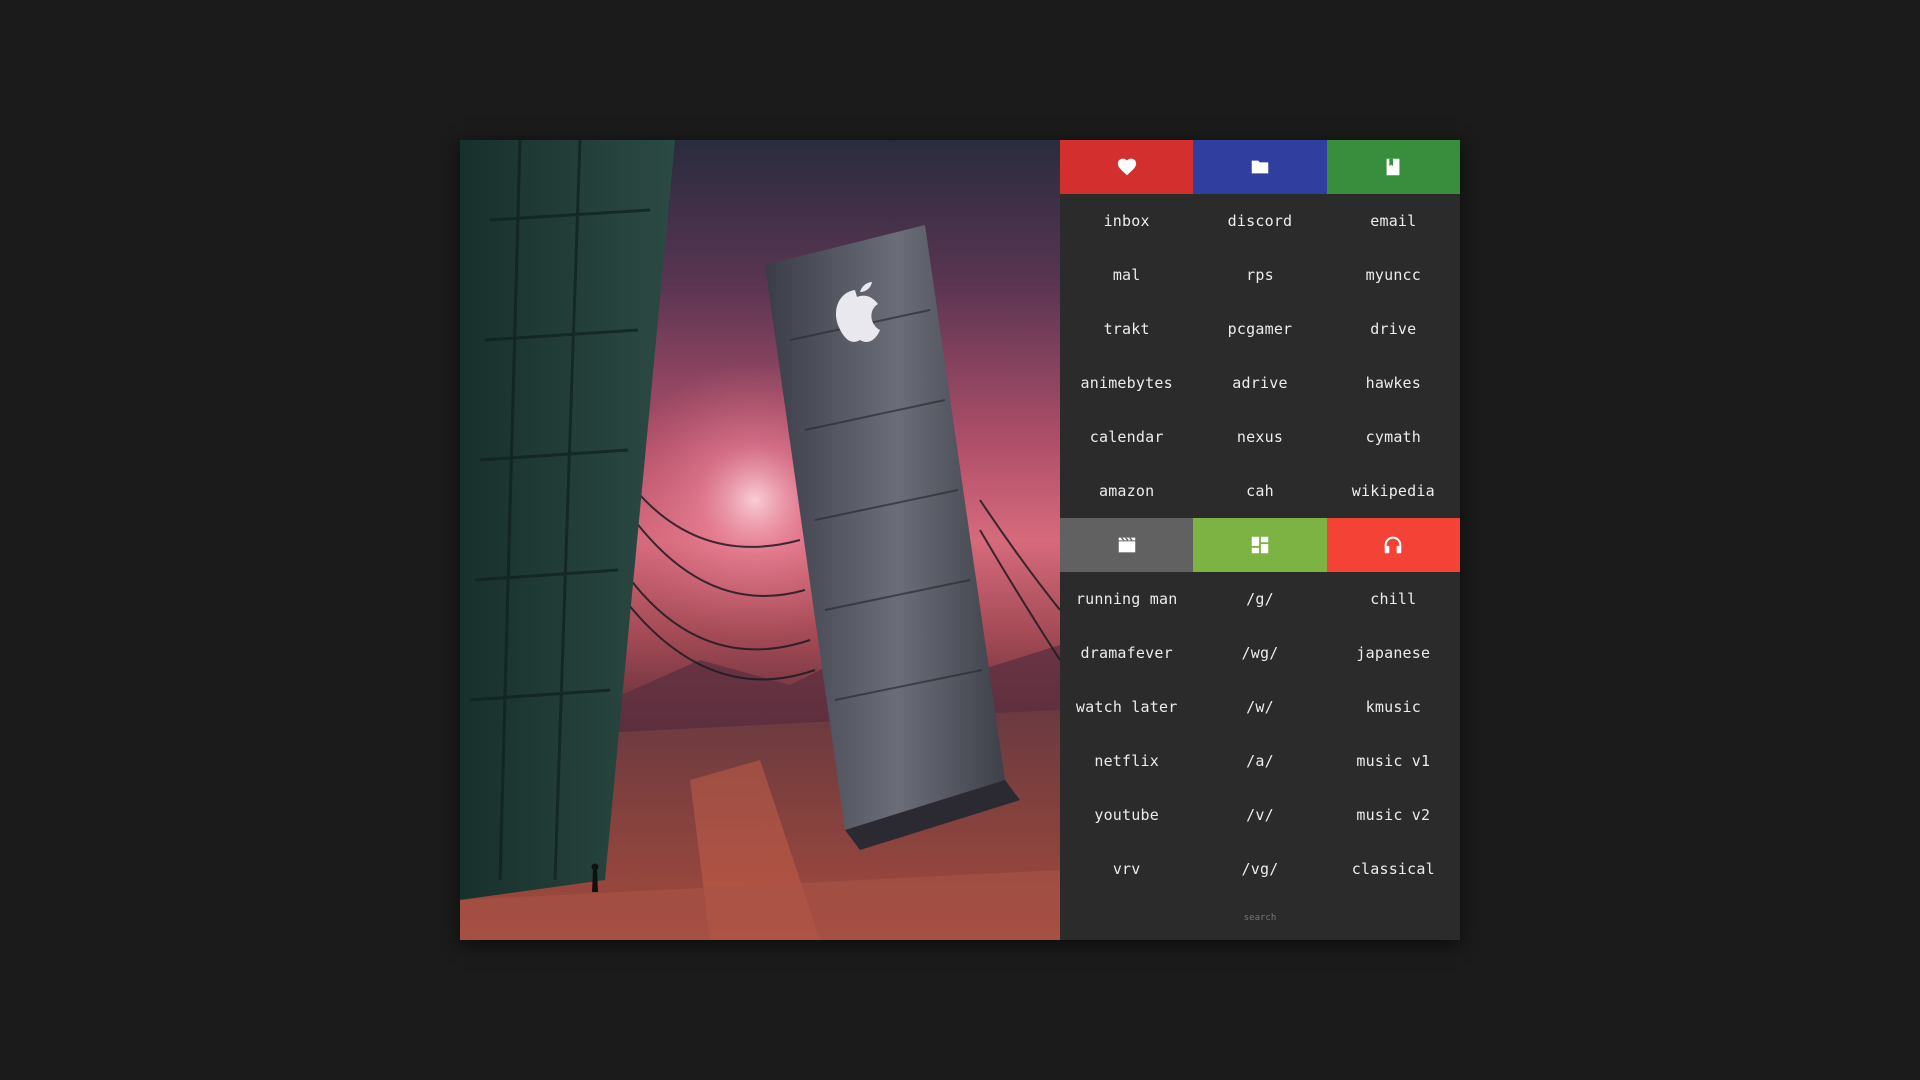 The height and width of the screenshot is (1080, 1920). What do you see at coordinates (1126, 869) in the screenshot?
I see `link-vrv: vrv` at bounding box center [1126, 869].